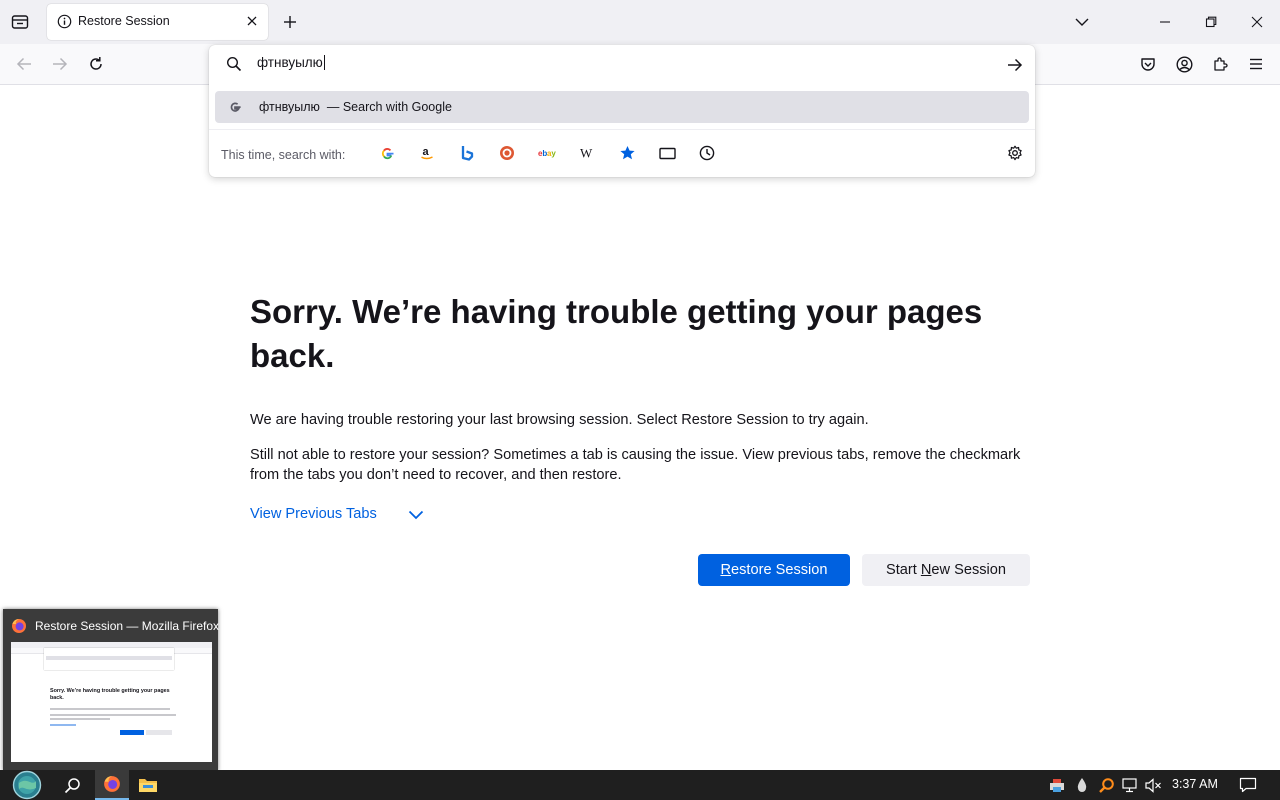 Image resolution: width=1280 pixels, height=800 pixels. I want to click on new-session-accesskey: N, so click(926, 570).